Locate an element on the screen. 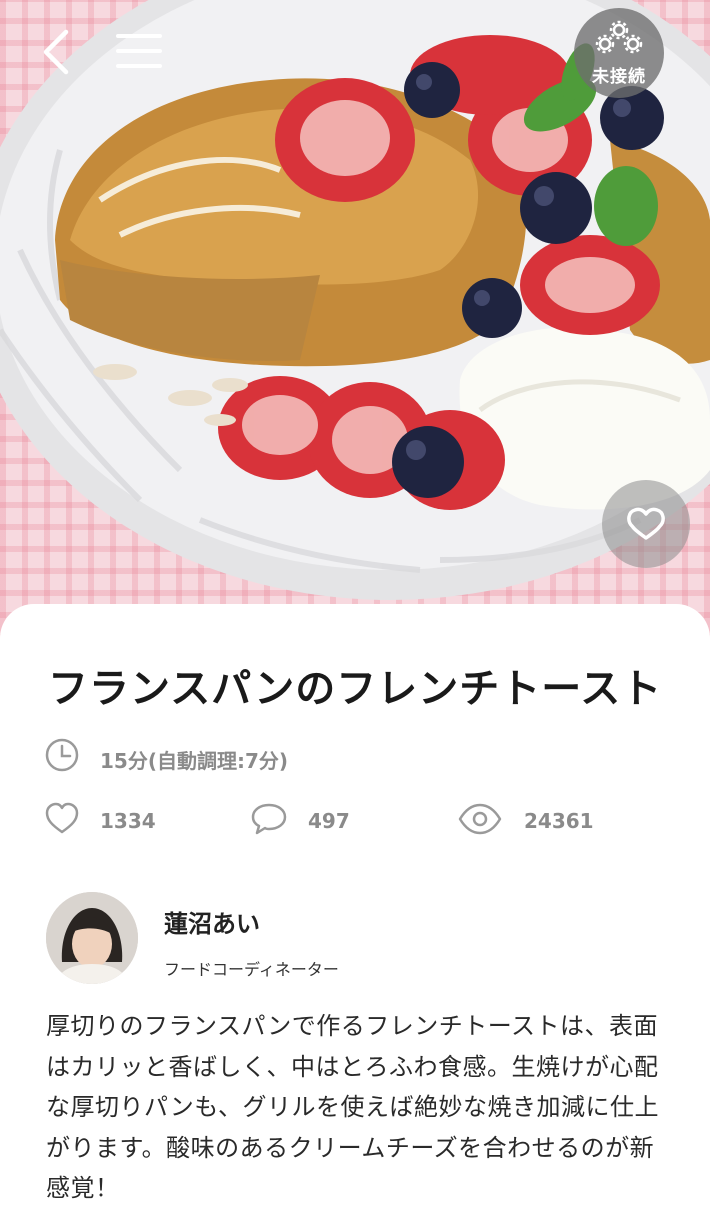 This screenshot has height=1209, width=710. clock-icon is located at coordinates (62, 755).